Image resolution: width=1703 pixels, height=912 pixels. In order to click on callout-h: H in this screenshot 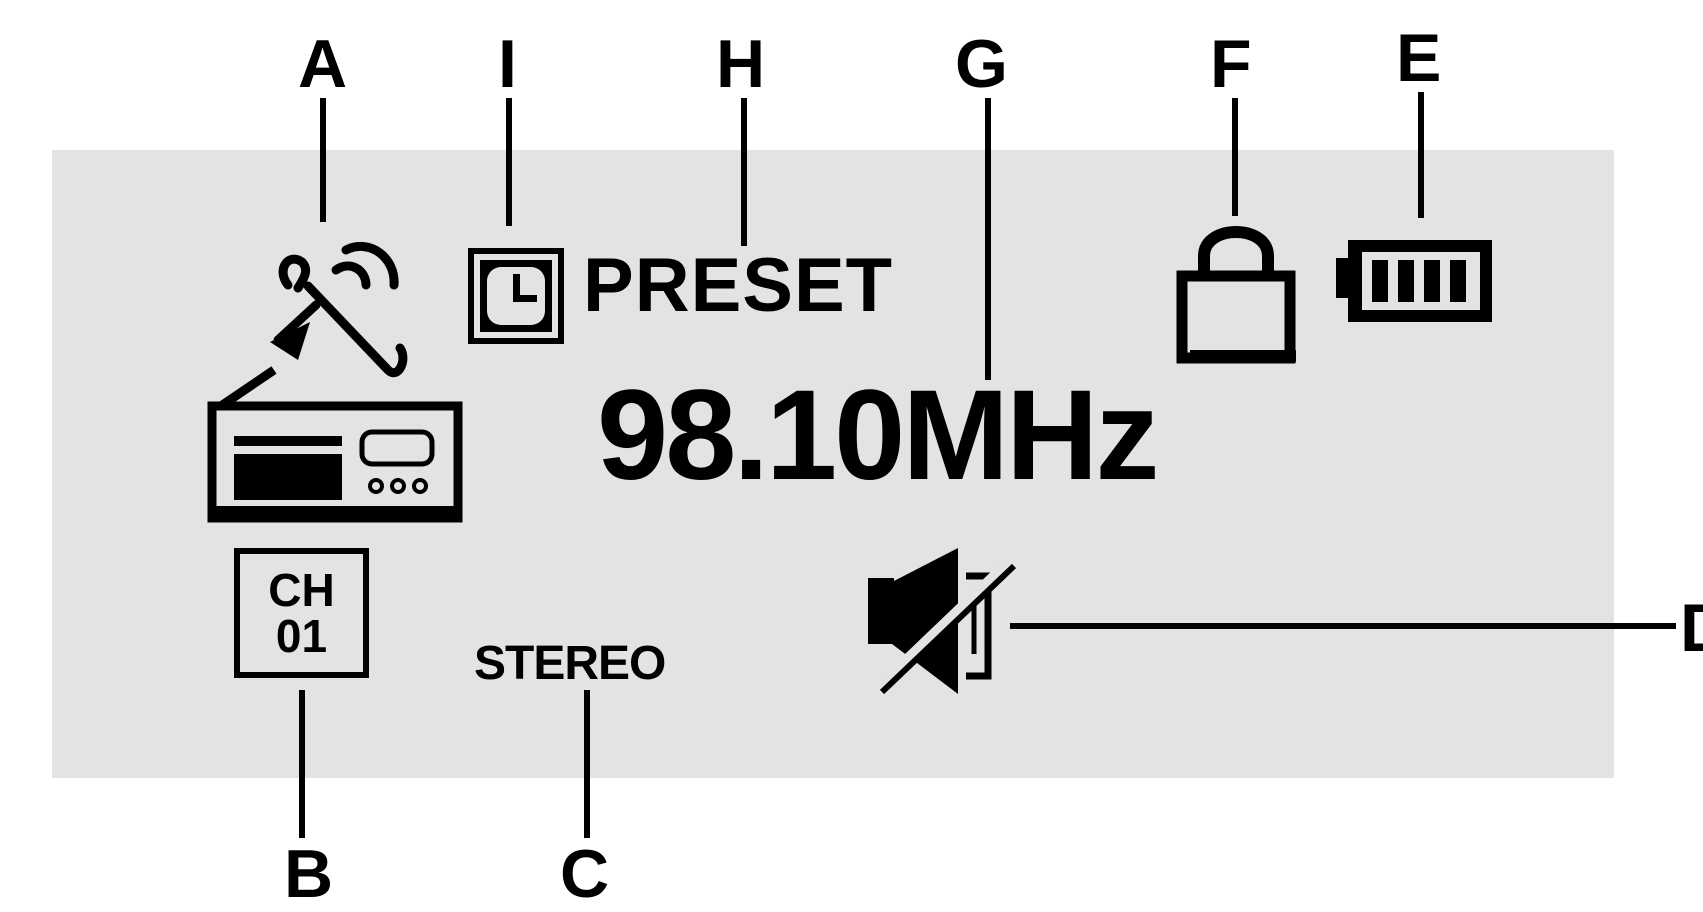, I will do `click(741, 64)`.